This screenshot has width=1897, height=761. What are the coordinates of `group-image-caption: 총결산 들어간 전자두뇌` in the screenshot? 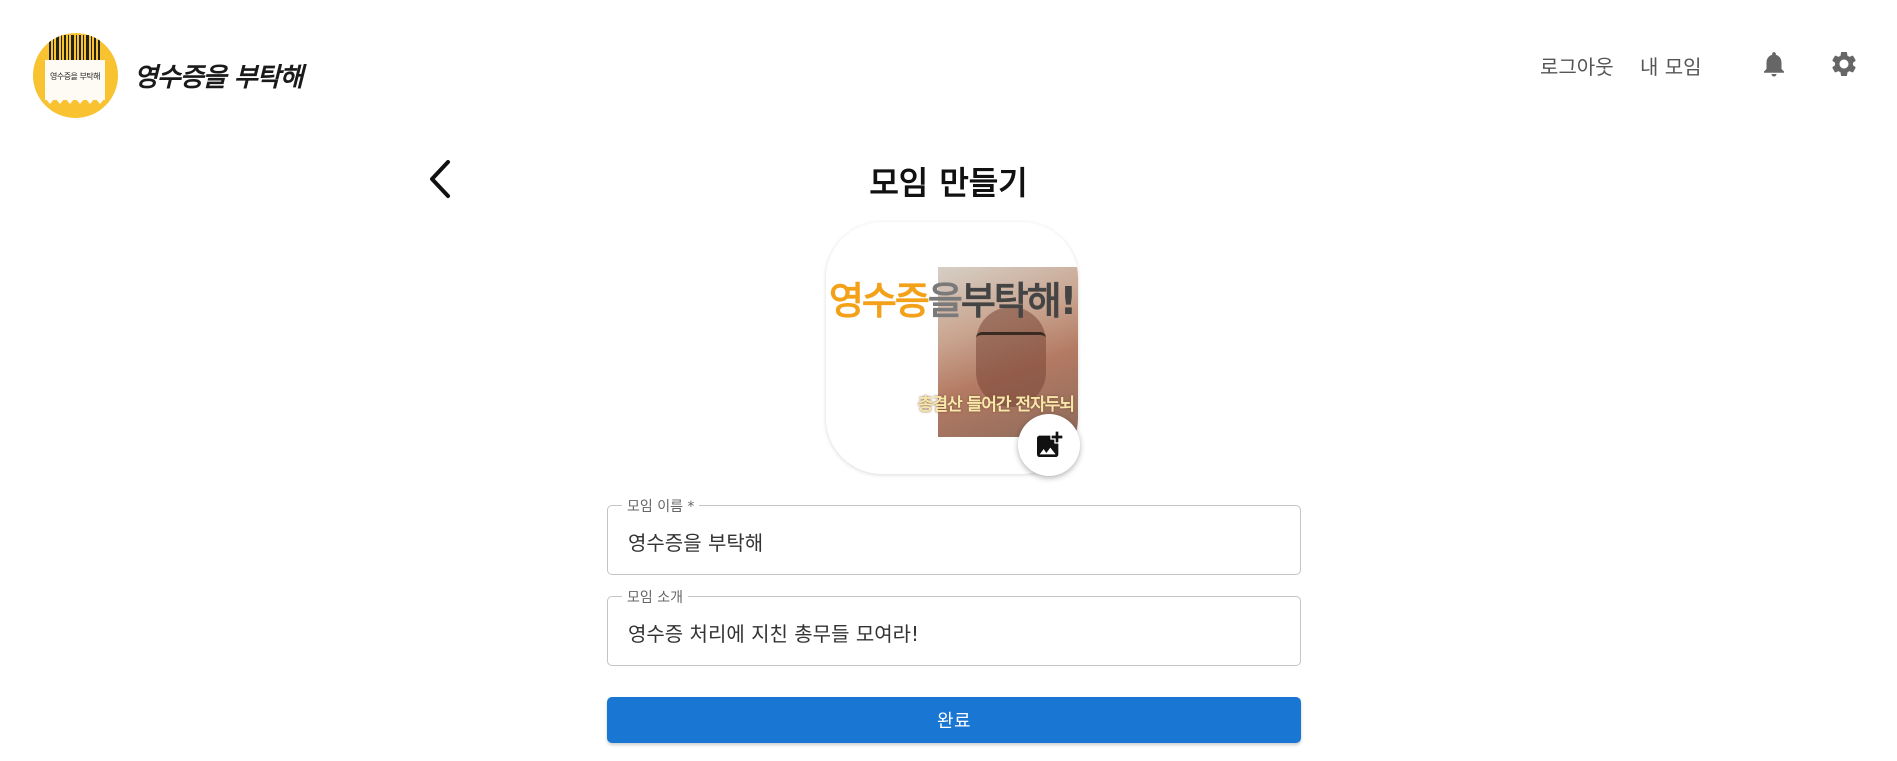 It's located at (996, 405).